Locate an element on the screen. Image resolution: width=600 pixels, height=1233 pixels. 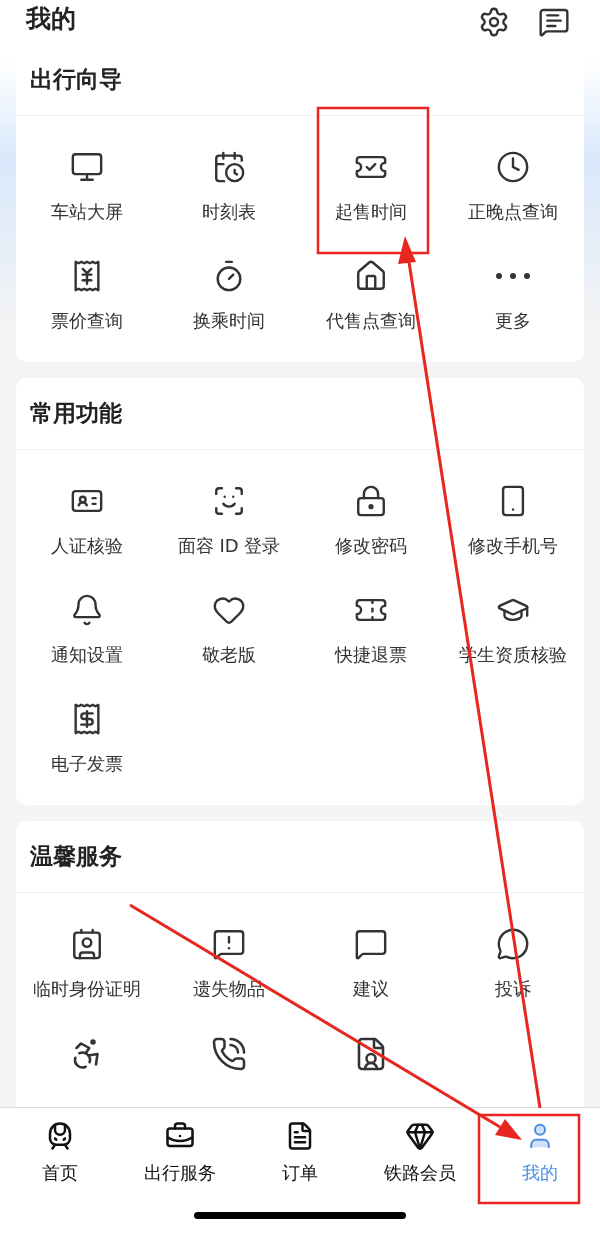
more-icon is located at coordinates (513, 275).